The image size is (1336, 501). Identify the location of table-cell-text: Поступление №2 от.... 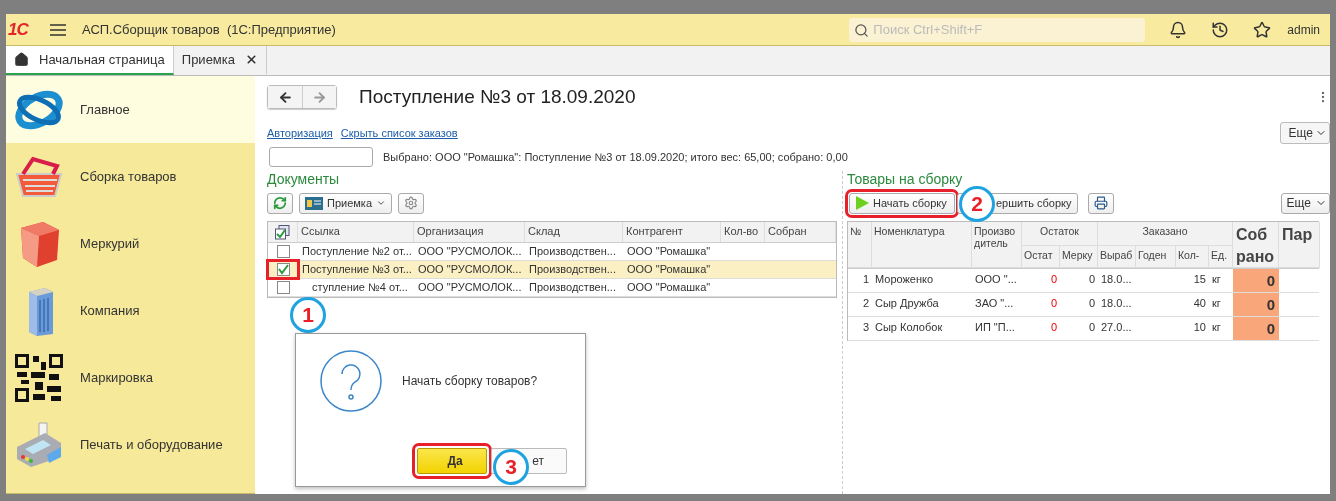
(357, 251).